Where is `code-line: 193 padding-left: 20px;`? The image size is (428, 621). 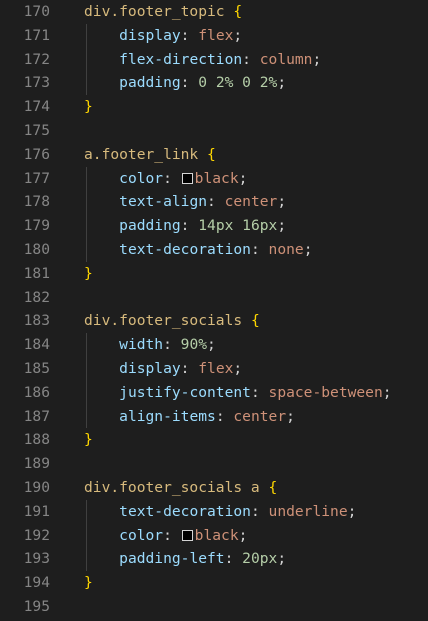 code-line: 193 padding-left: 20px; is located at coordinates (214, 559).